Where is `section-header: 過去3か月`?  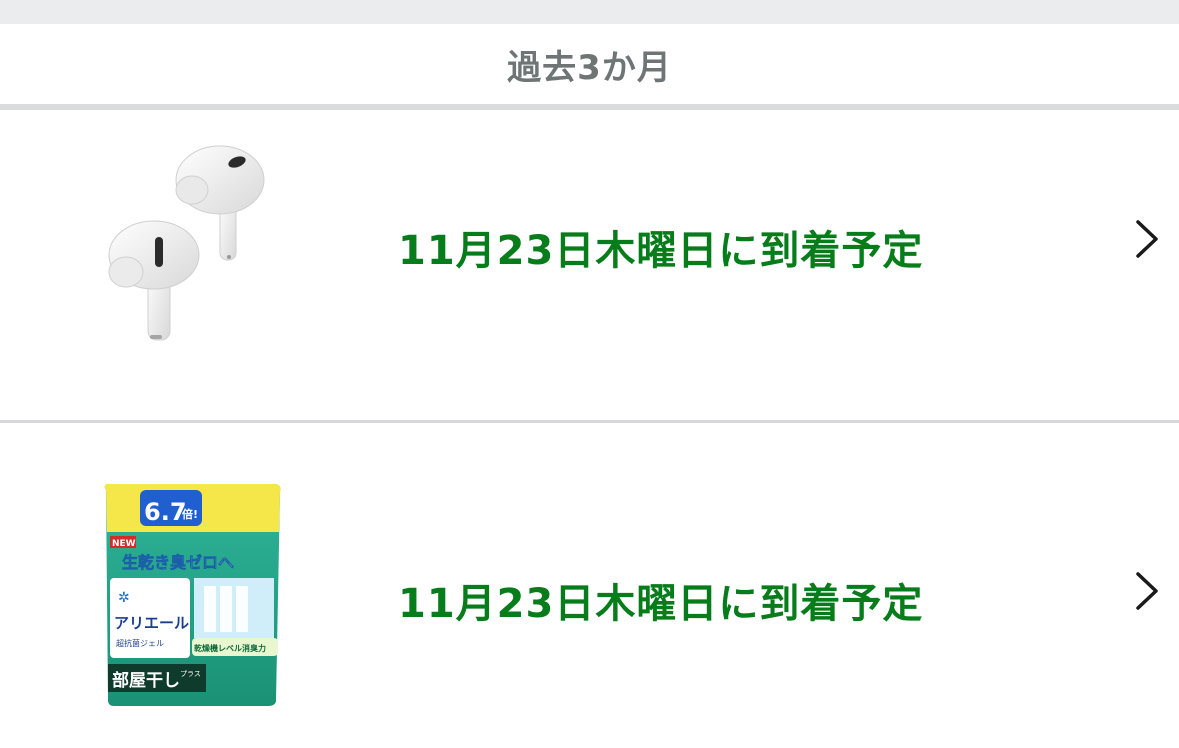 section-header: 過去3か月 is located at coordinates (589, 64).